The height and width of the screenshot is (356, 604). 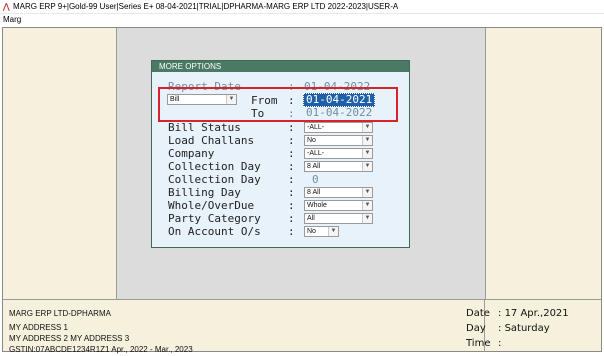 I want to click on menu-item-marg: Marg, so click(x=12, y=19).